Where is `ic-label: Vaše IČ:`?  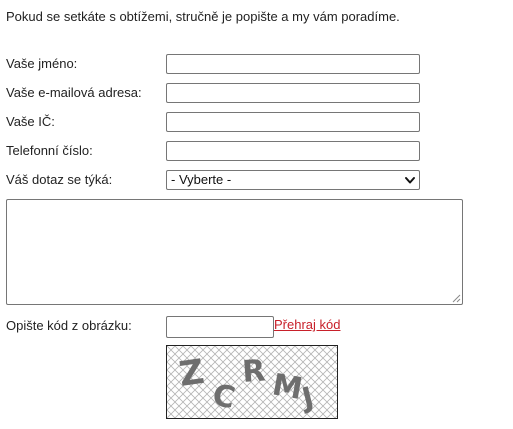 ic-label: Vaše IČ: is located at coordinates (30, 121).